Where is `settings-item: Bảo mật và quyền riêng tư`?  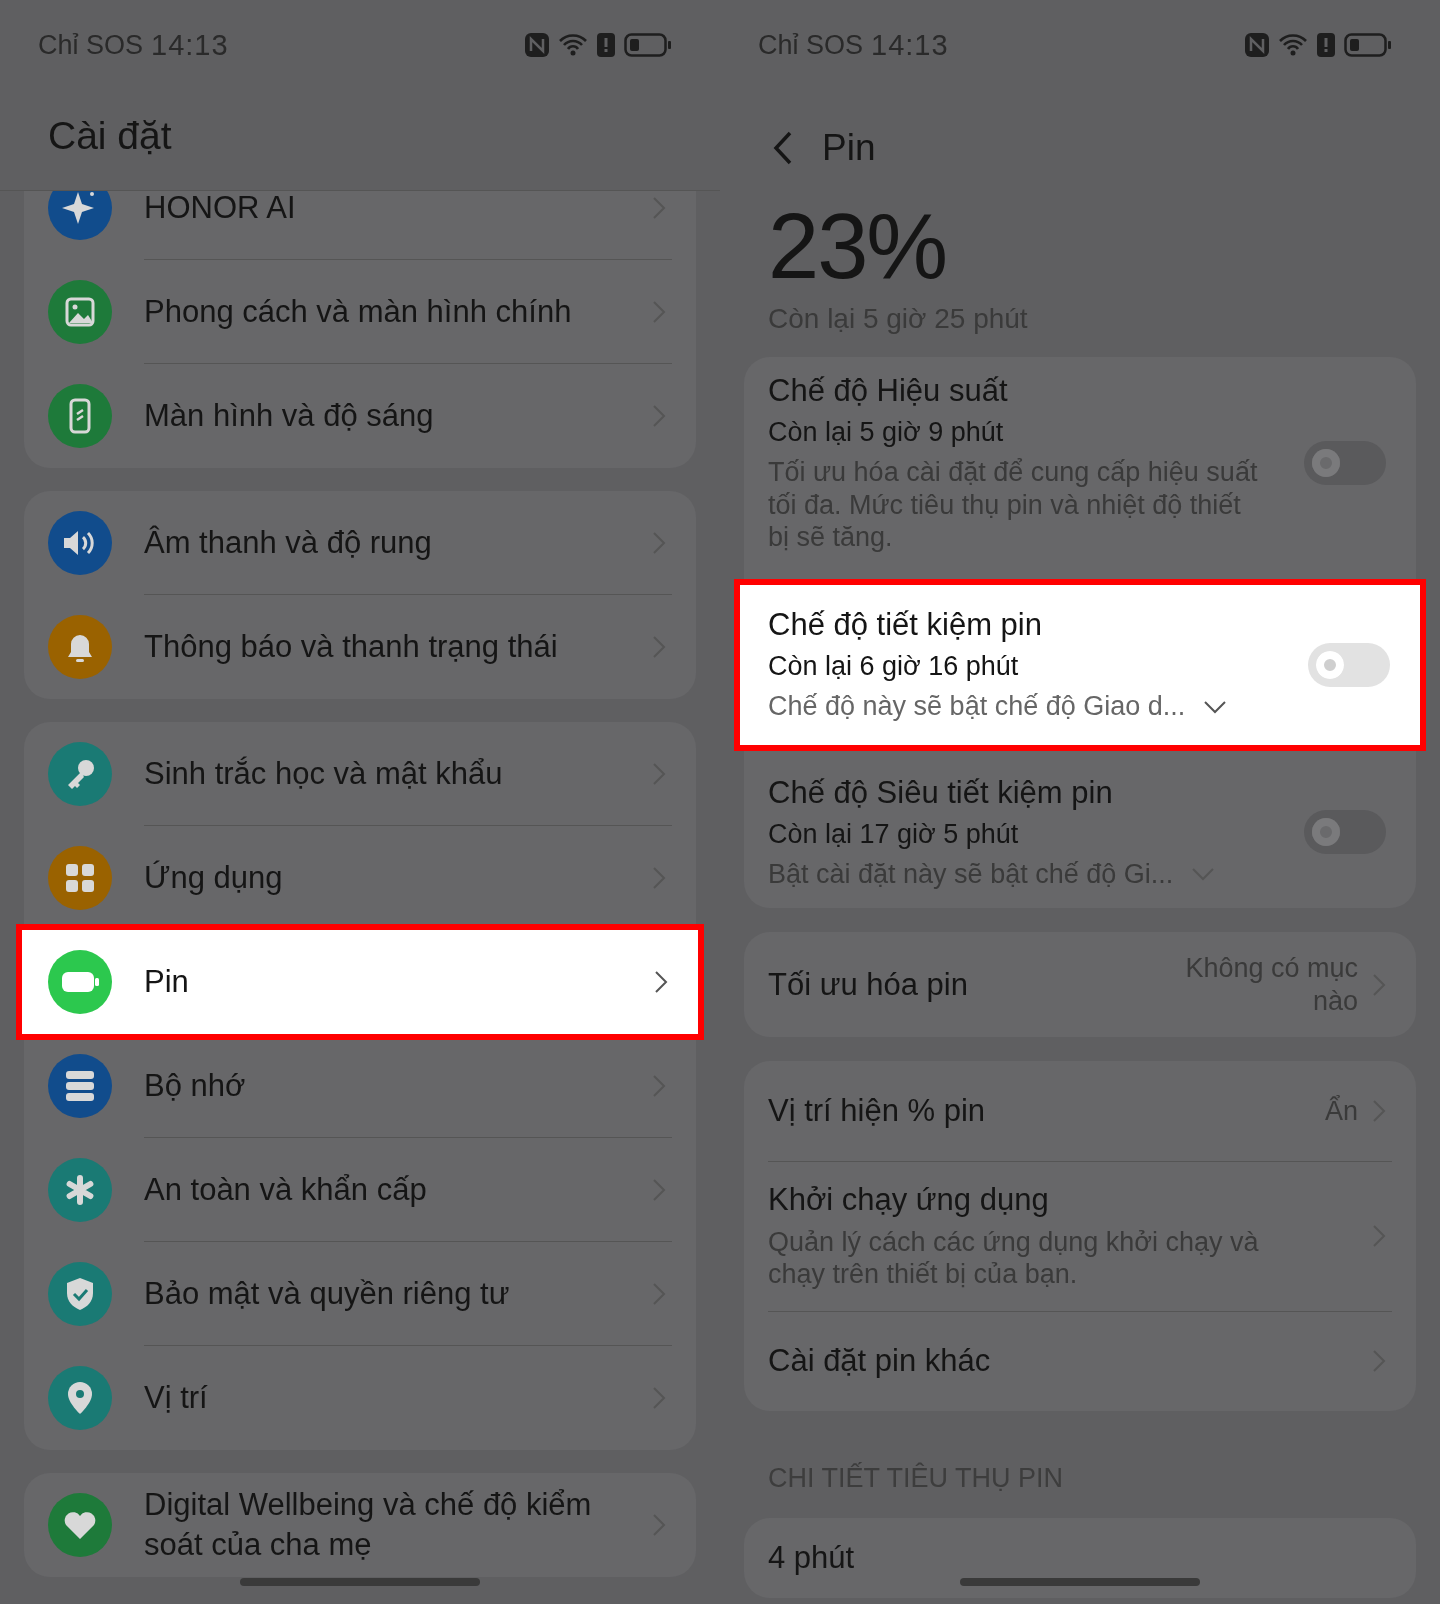 settings-item: Bảo mật và quyền riêng tư is located at coordinates (360, 1294).